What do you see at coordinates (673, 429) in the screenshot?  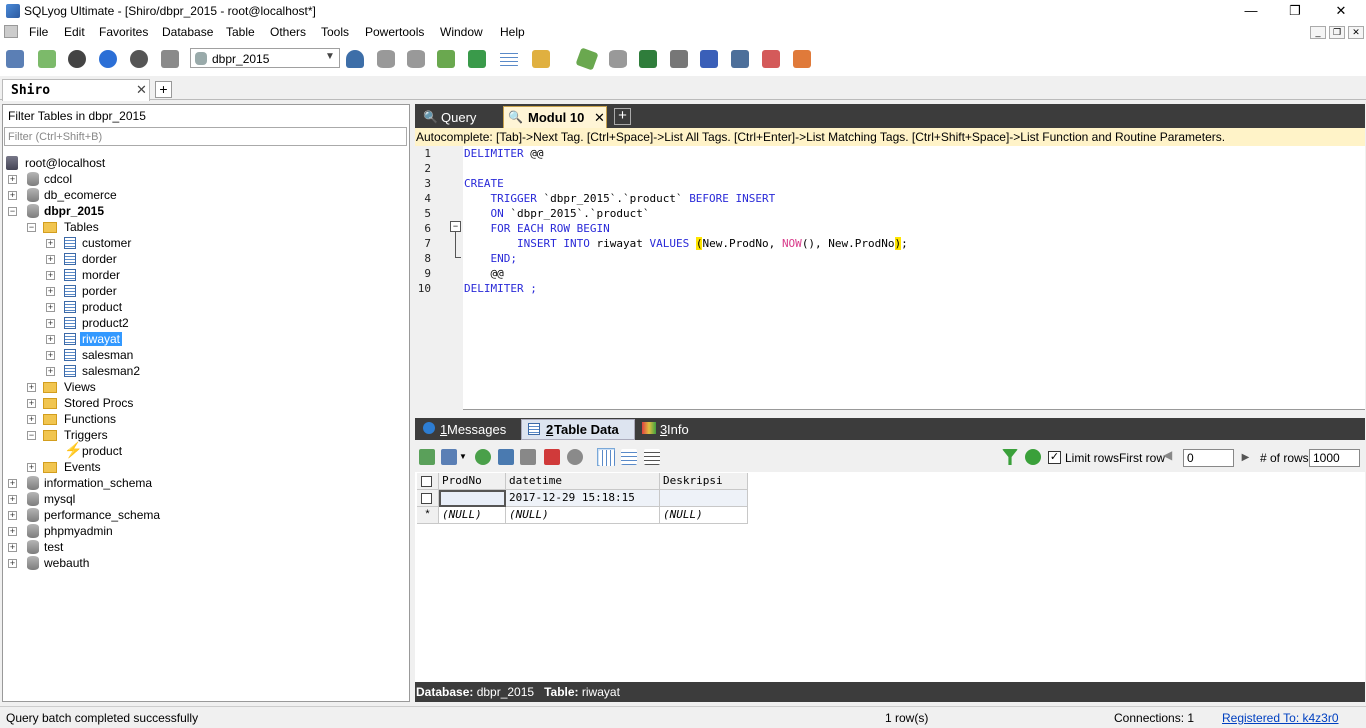 I see `tab-info: 3 Info` at bounding box center [673, 429].